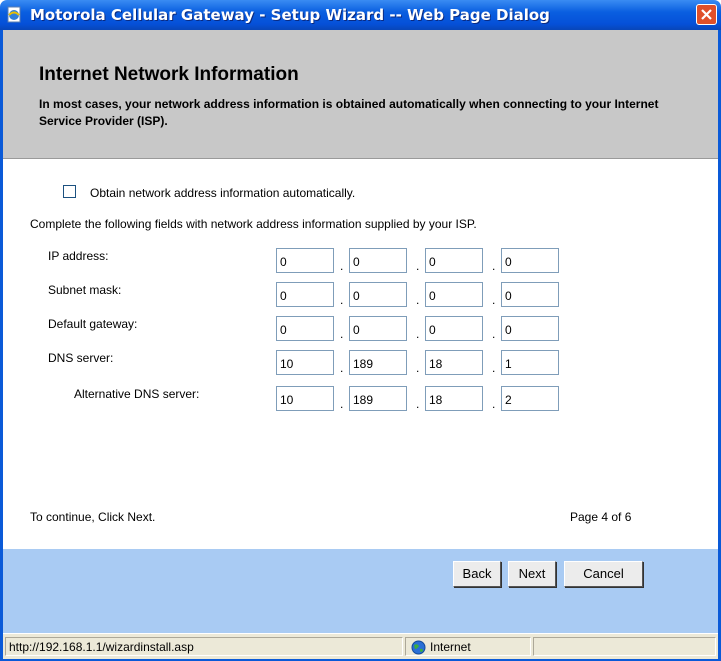 Image resolution: width=721 pixels, height=661 pixels. Describe the element at coordinates (85, 290) in the screenshot. I see `subnet-mask-label: Subnet mask:` at that location.